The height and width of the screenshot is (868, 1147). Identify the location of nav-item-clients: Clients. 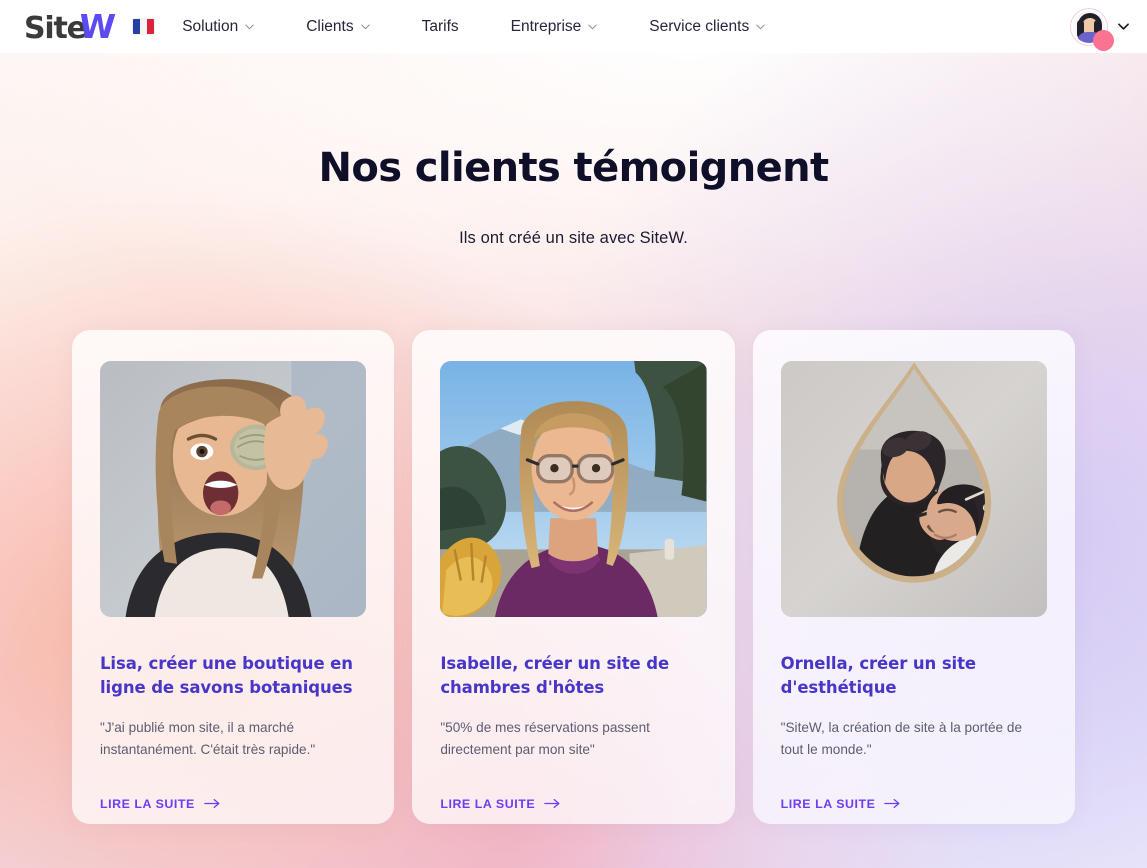
(337, 27).